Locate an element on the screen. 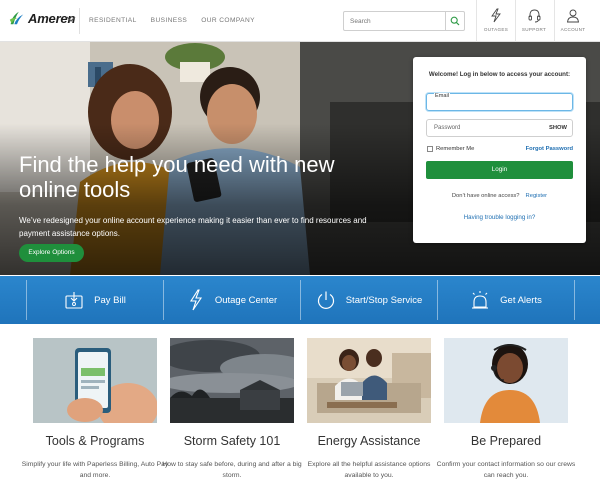  nav-business: BUSINESS is located at coordinates (169, 20).